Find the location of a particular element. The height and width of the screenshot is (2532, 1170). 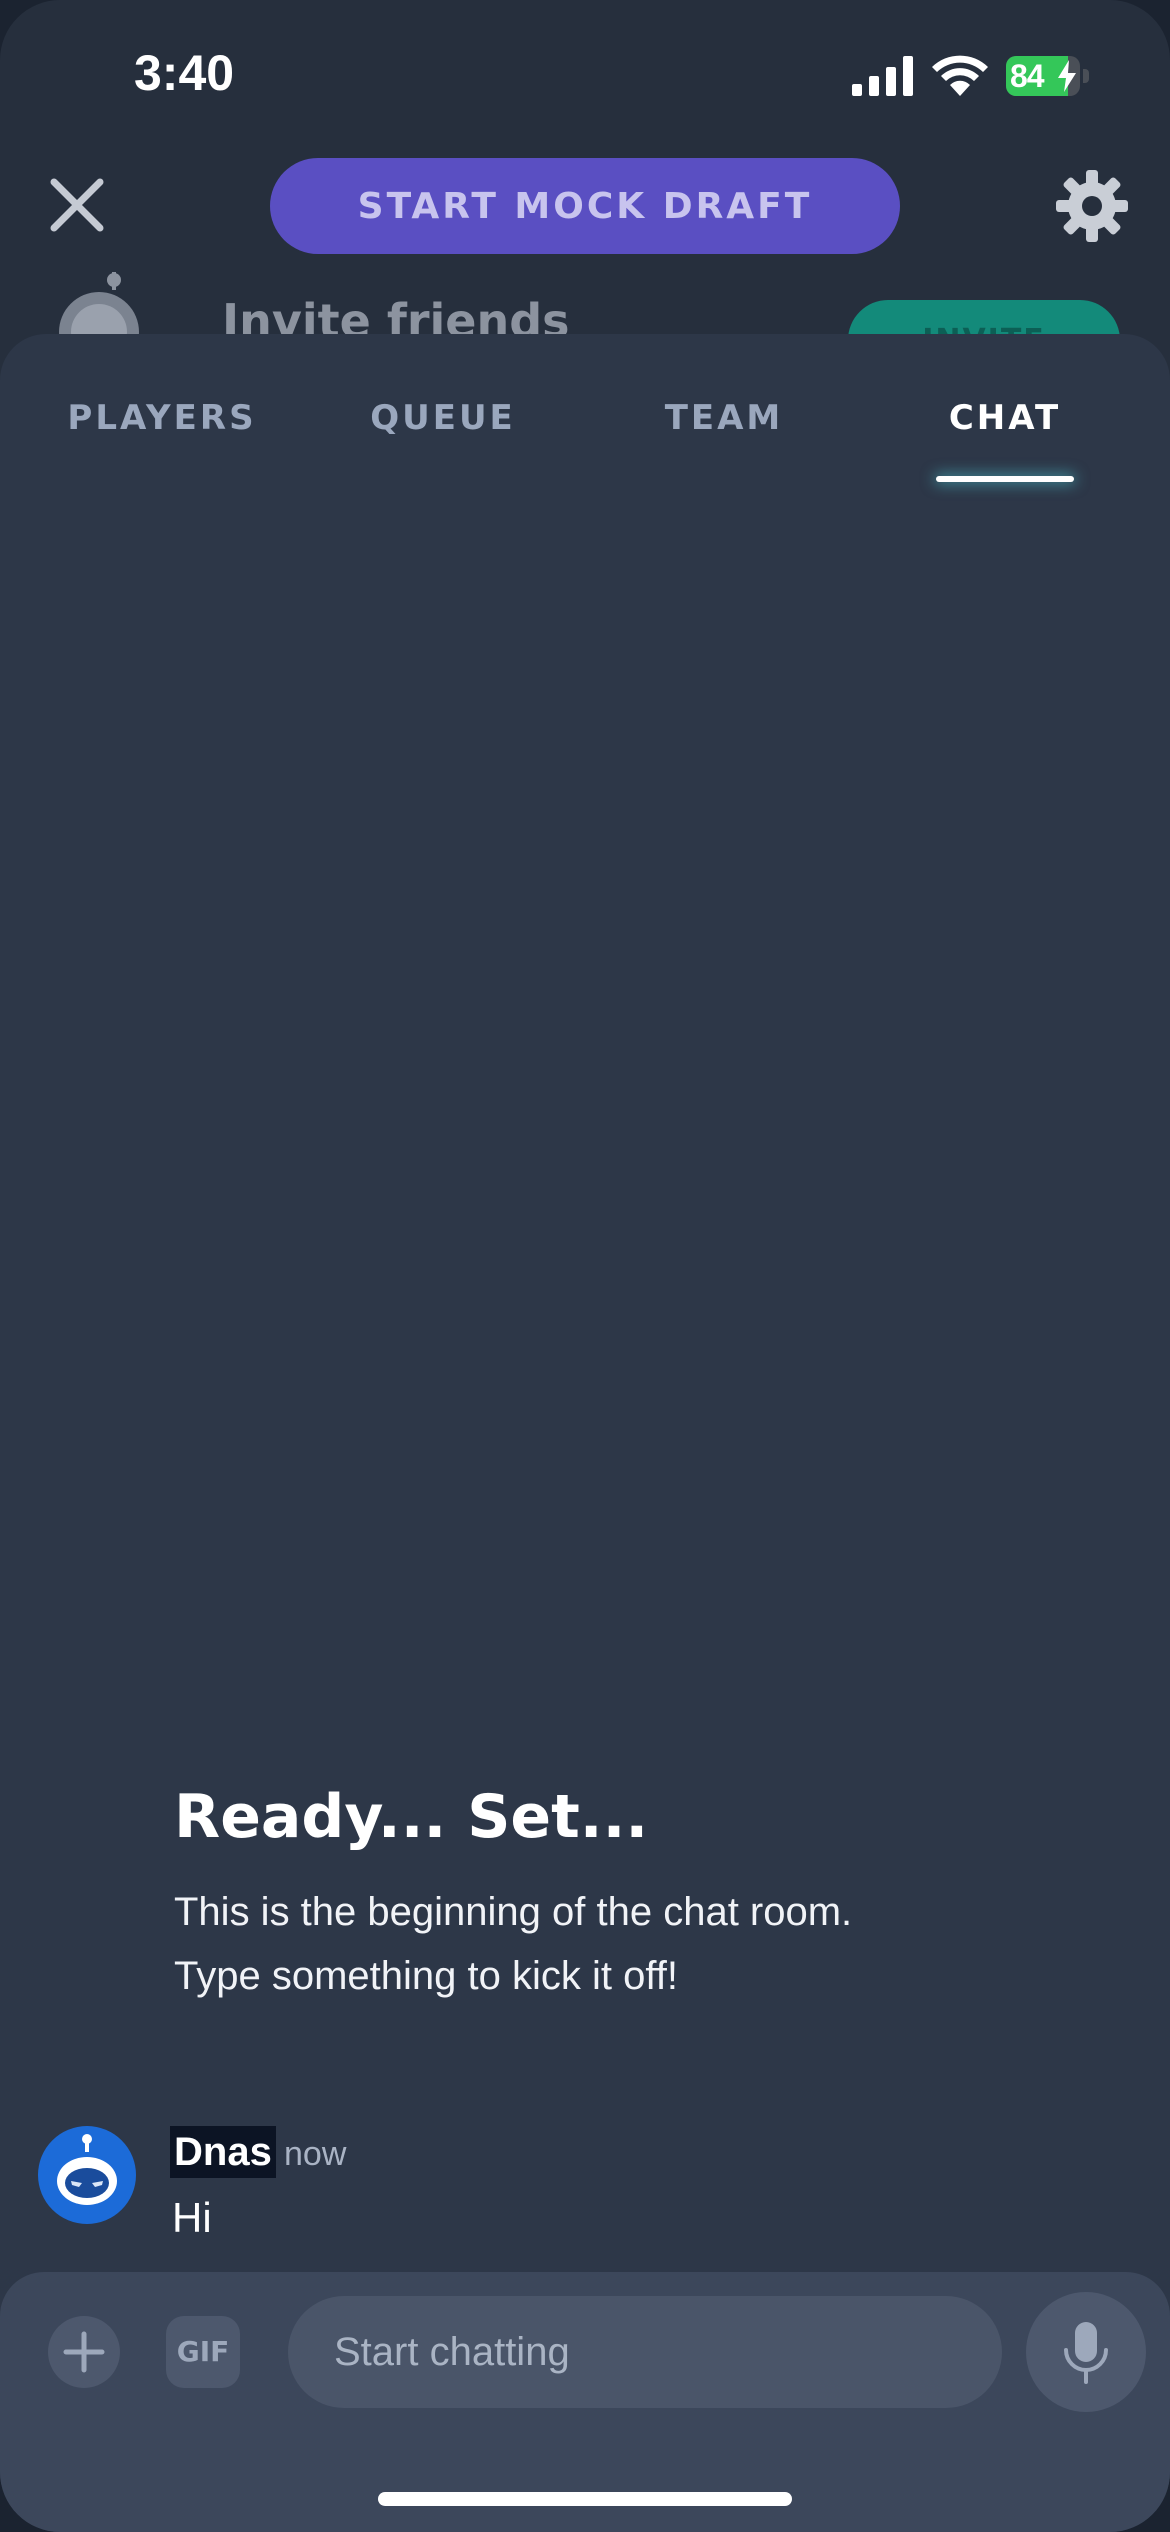

close-button is located at coordinates (77, 205).